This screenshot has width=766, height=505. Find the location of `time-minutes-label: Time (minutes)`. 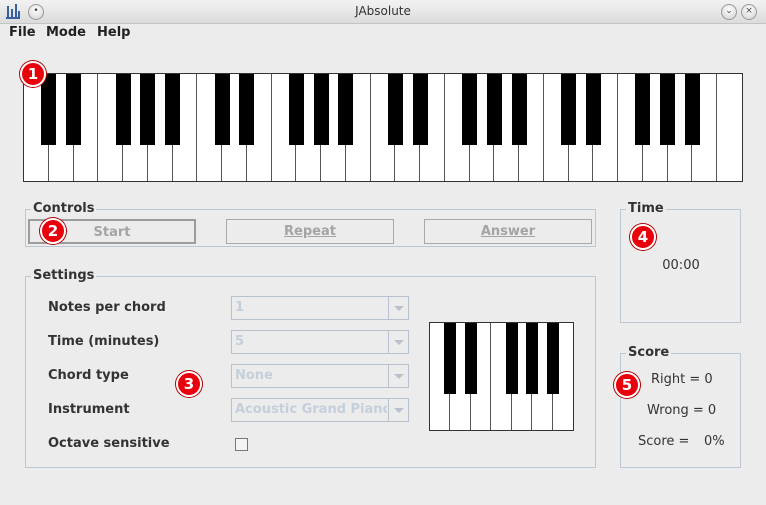

time-minutes-label: Time (minutes) is located at coordinates (104, 341).